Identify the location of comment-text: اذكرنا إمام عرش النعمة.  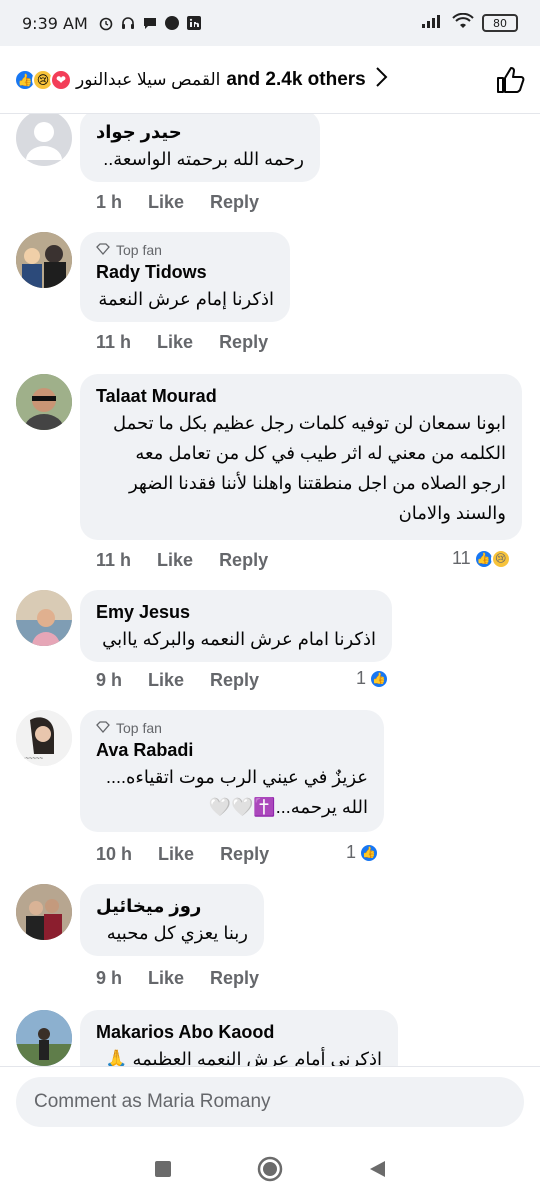
(186, 299).